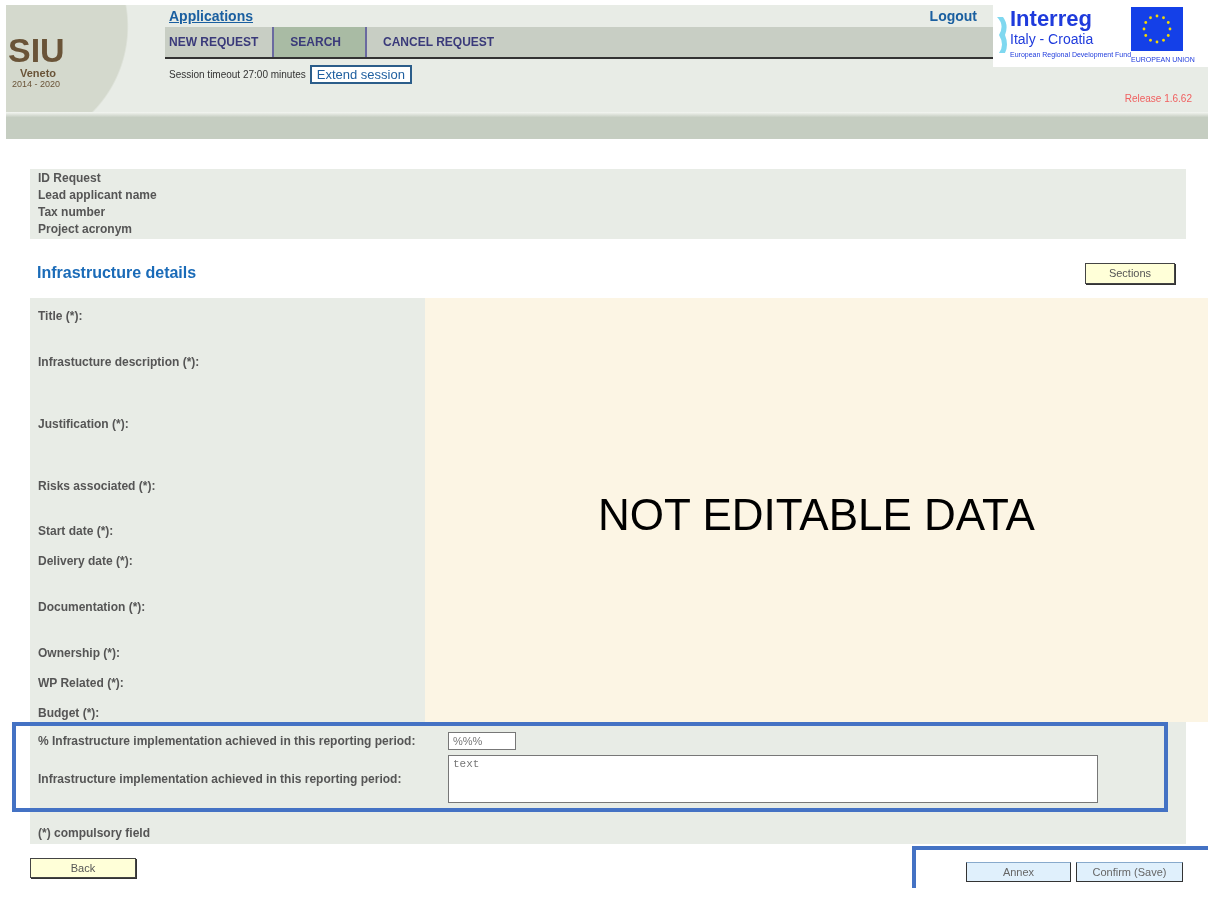 This screenshot has width=1208, height=905. I want to click on annex-button: Annex, so click(1018, 872).